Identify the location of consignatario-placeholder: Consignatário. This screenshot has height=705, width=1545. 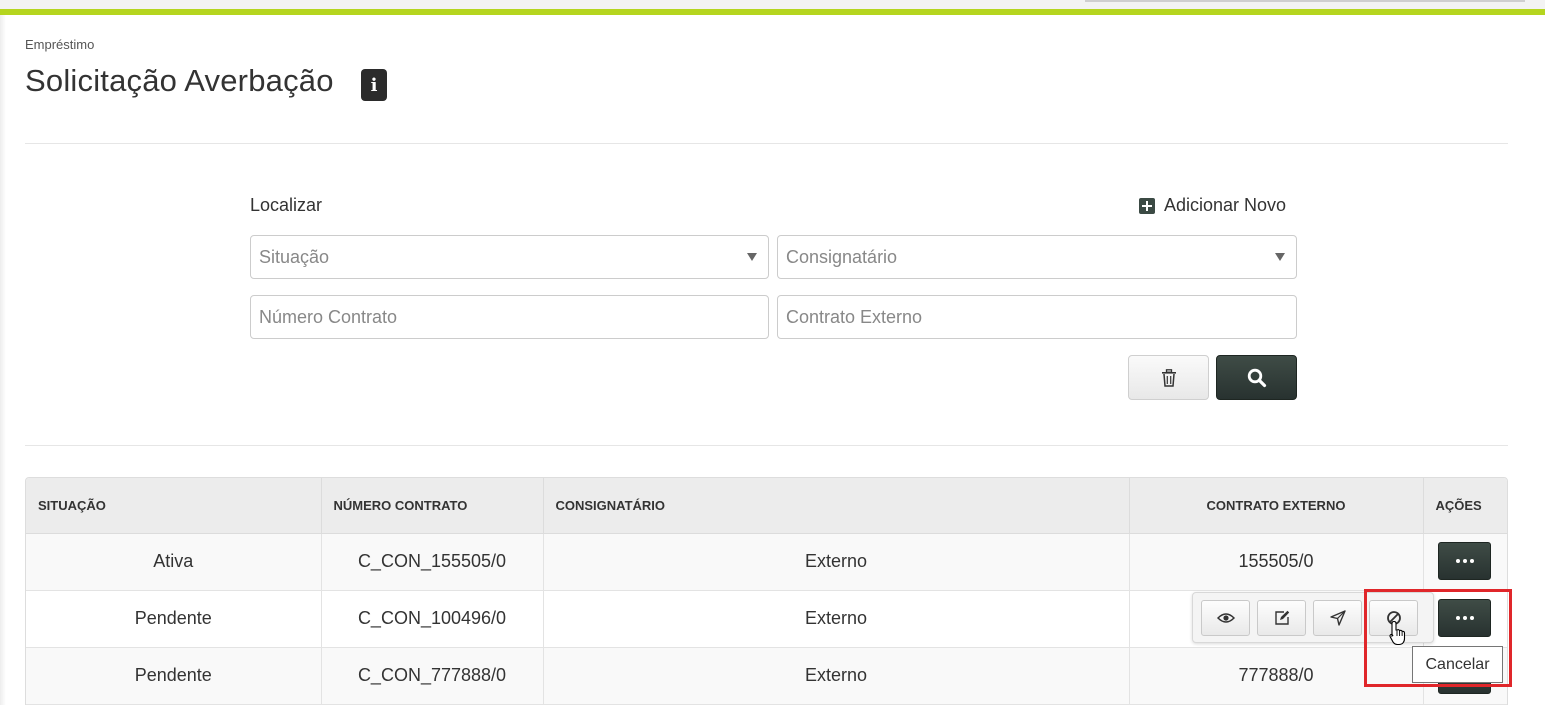
(842, 256).